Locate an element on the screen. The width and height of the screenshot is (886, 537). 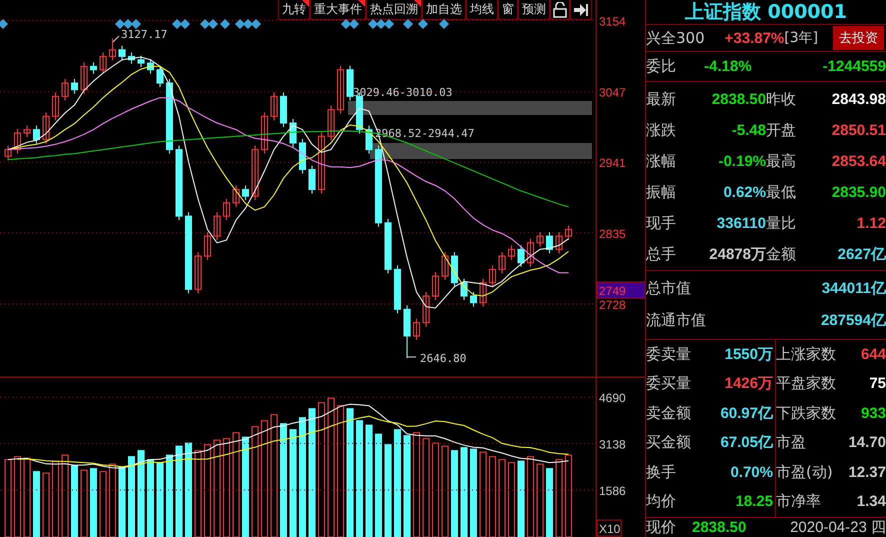
field-label: 最低 is located at coordinates (781, 192).